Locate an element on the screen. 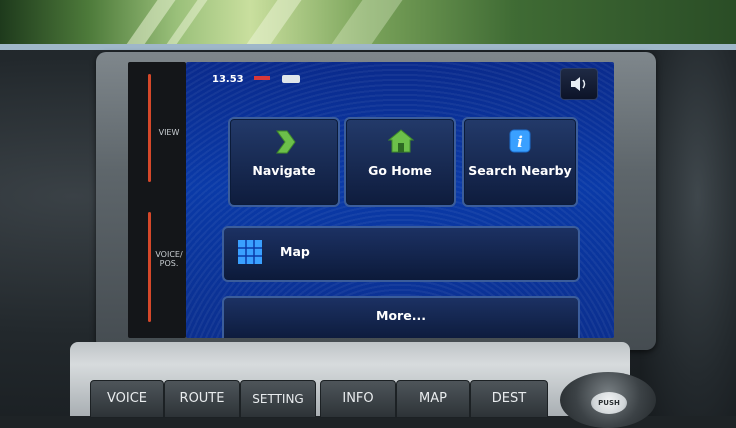  top-banner-image is located at coordinates (368, 22).